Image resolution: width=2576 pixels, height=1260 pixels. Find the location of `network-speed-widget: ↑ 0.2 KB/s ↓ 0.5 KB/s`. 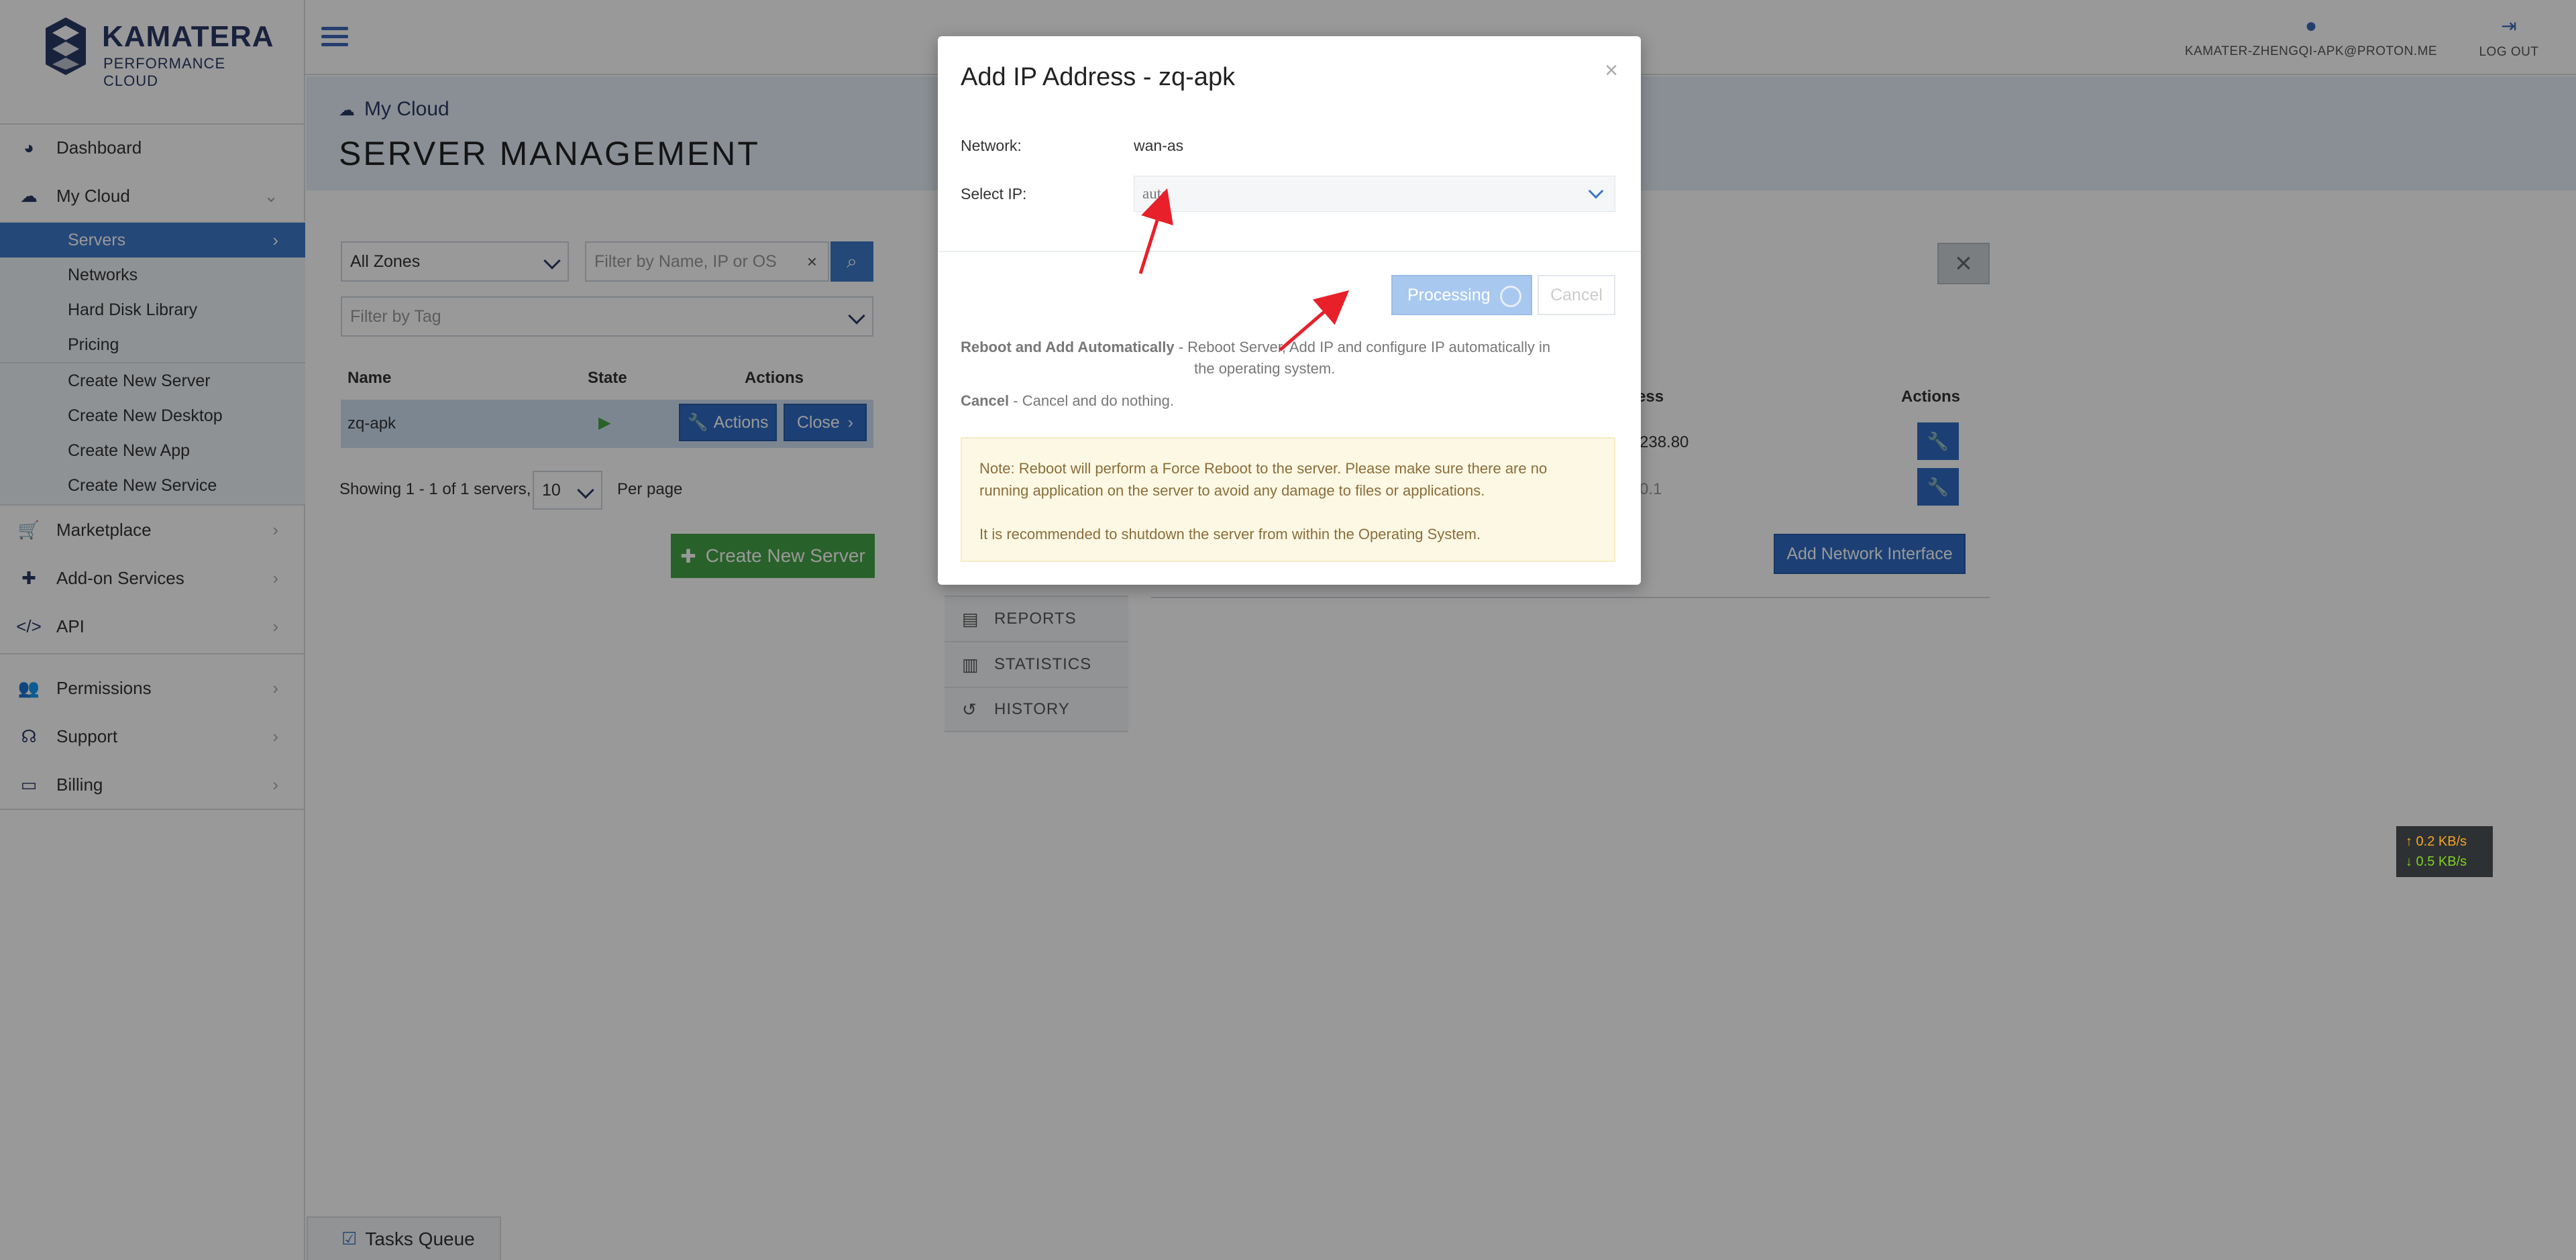

network-speed-widget: ↑ 0.2 KB/s ↓ 0.5 KB/s is located at coordinates (2444, 851).